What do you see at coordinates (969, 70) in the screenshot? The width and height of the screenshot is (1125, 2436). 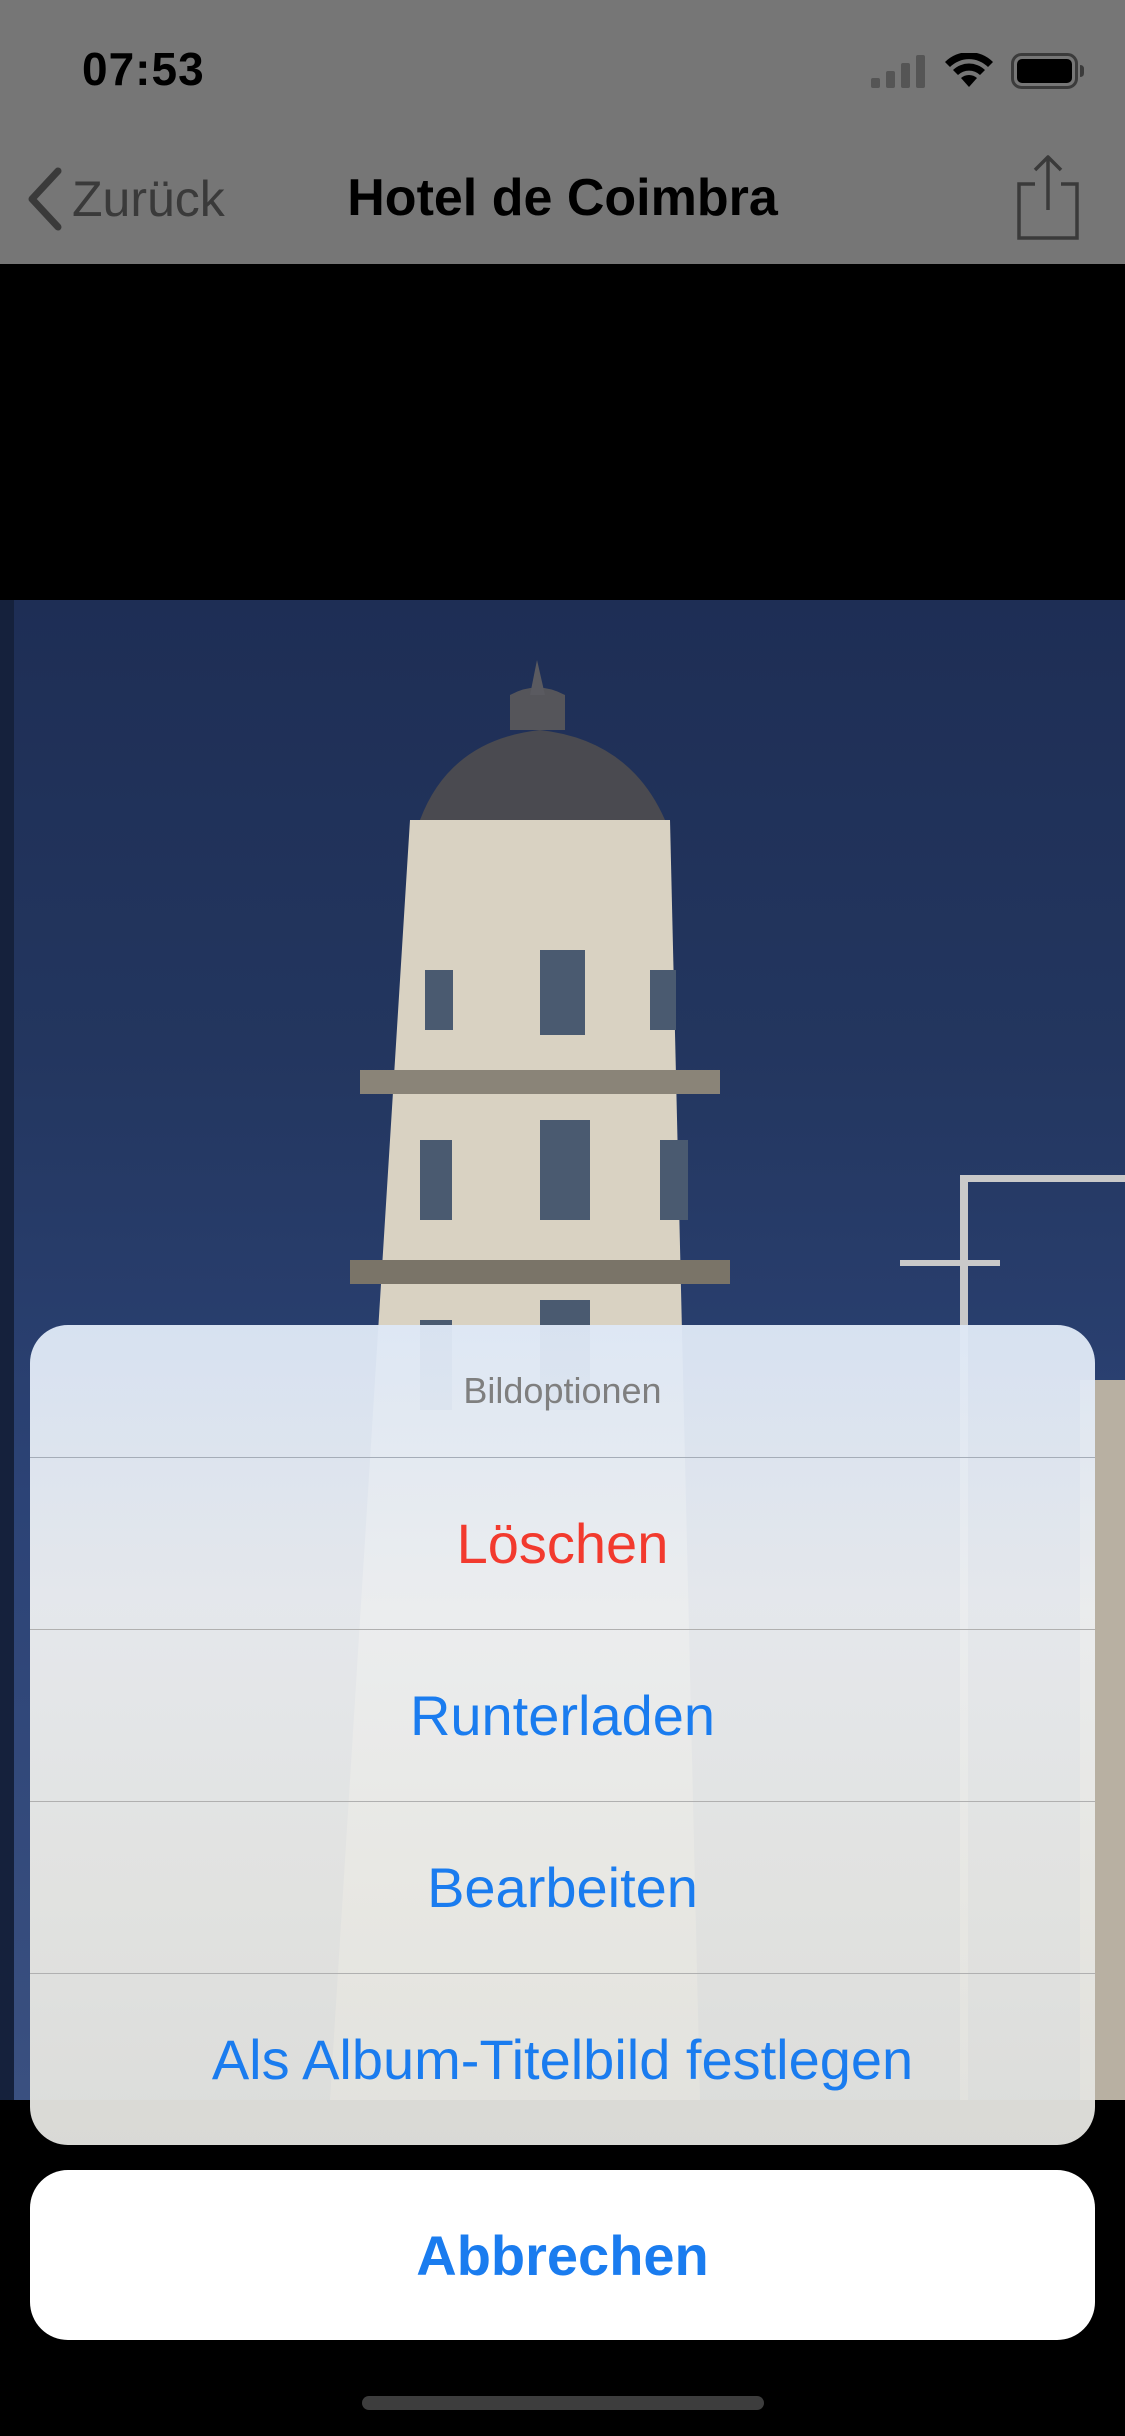 I see `wifi-icon` at bounding box center [969, 70].